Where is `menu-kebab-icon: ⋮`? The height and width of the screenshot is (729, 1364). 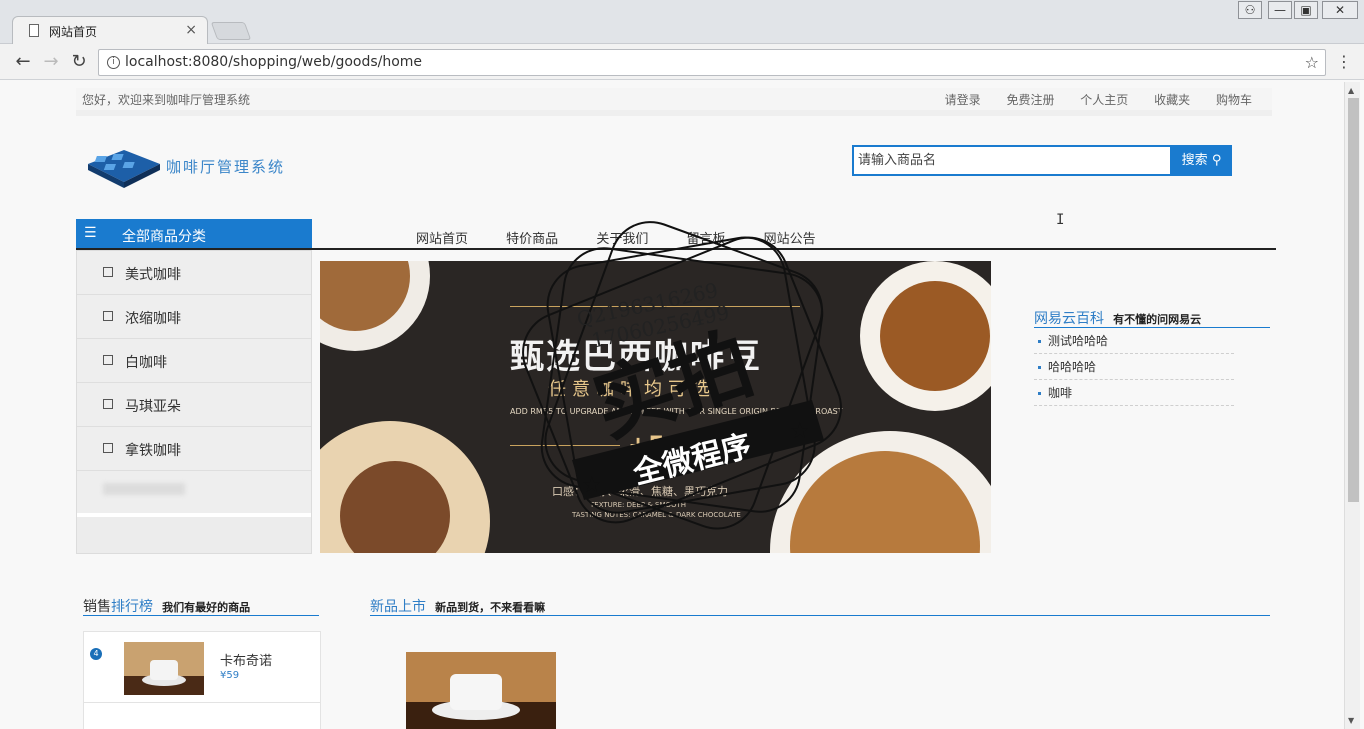 menu-kebab-icon: ⋮ is located at coordinates (1344, 61).